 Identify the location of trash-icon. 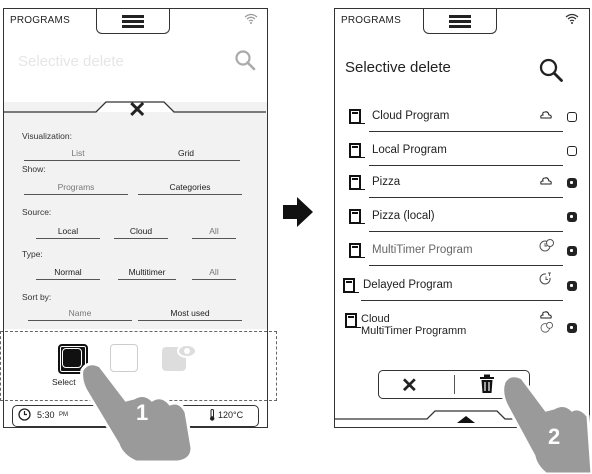
(487, 383).